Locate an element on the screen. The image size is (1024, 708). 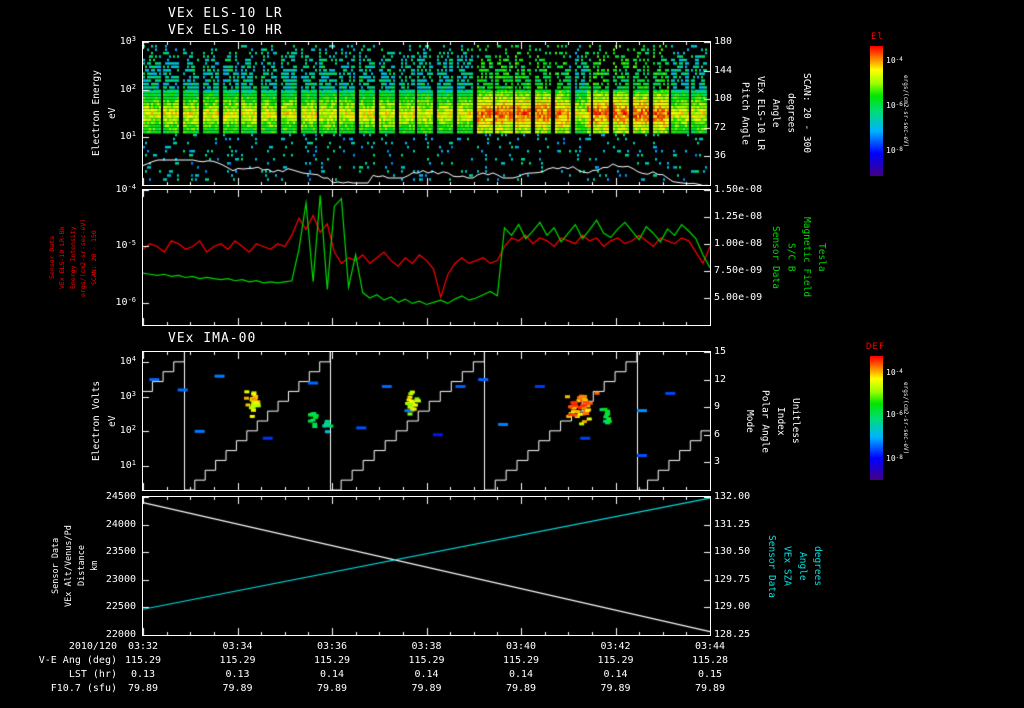
axis-tick-label: 129.75 is located at coordinates (732, 579).